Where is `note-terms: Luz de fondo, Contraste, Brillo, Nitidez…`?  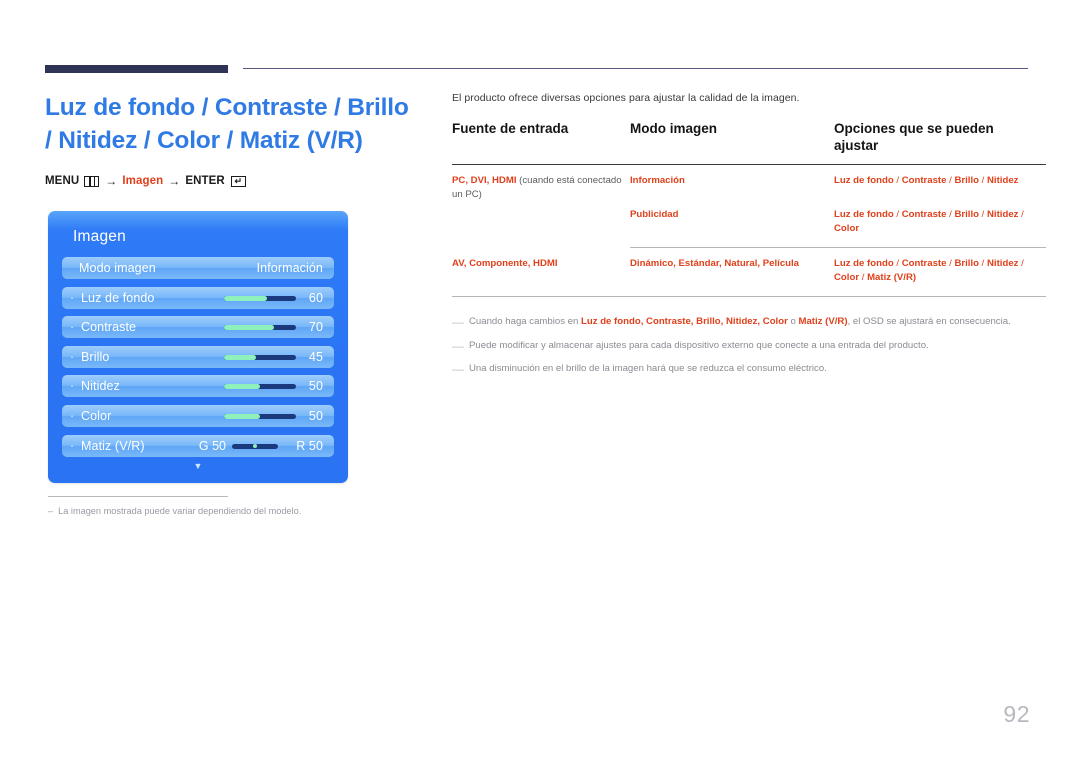 note-terms: Luz de fondo, Contraste, Brillo, Nitidez… is located at coordinates (684, 322).